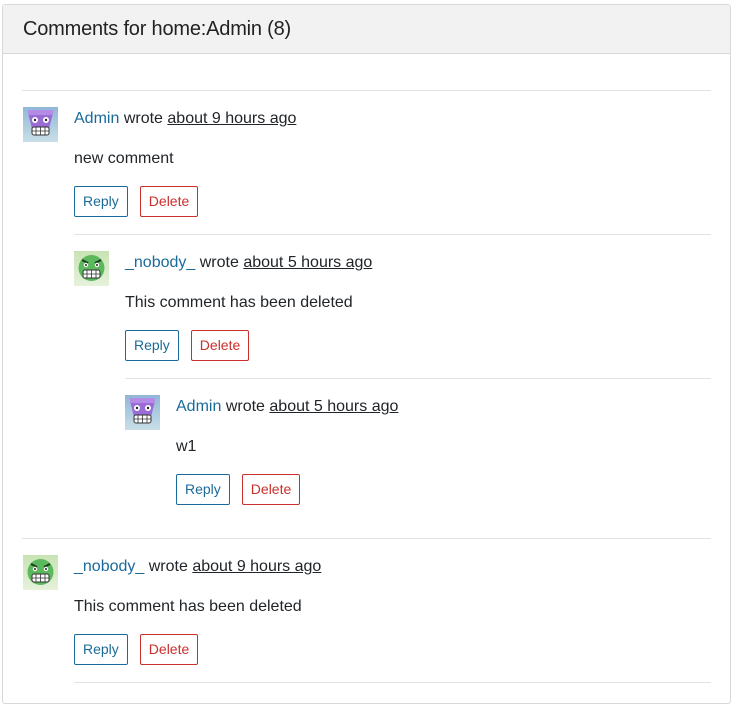  I want to click on comment-meta: Admin wrote about 9 hours ago, so click(185, 119).